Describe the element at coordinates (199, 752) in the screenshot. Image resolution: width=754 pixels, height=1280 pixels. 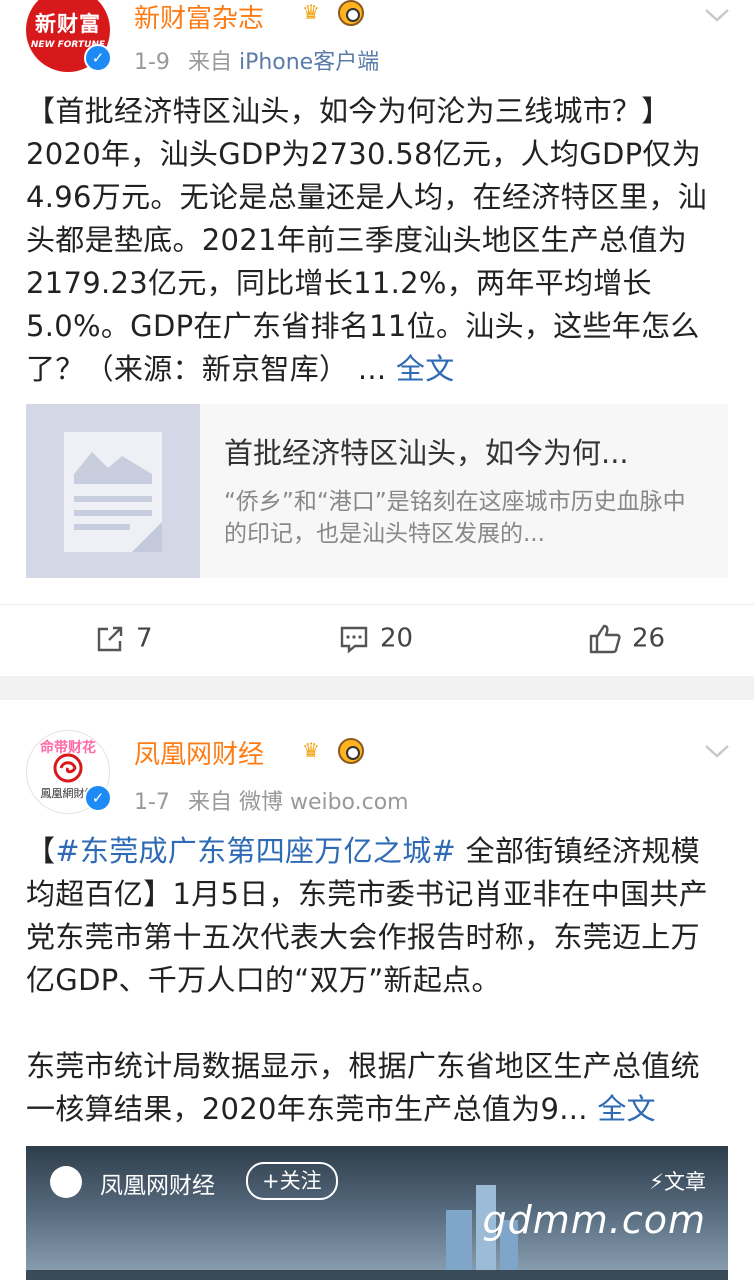
I see `author-name: 凤凰网财经` at that location.